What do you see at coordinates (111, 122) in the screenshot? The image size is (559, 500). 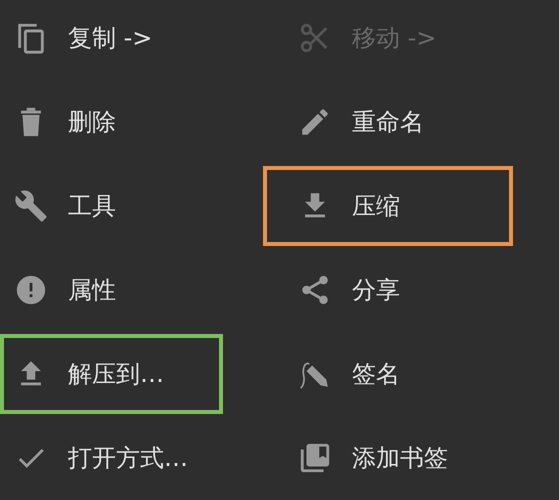 I see `menu-item: 删除` at bounding box center [111, 122].